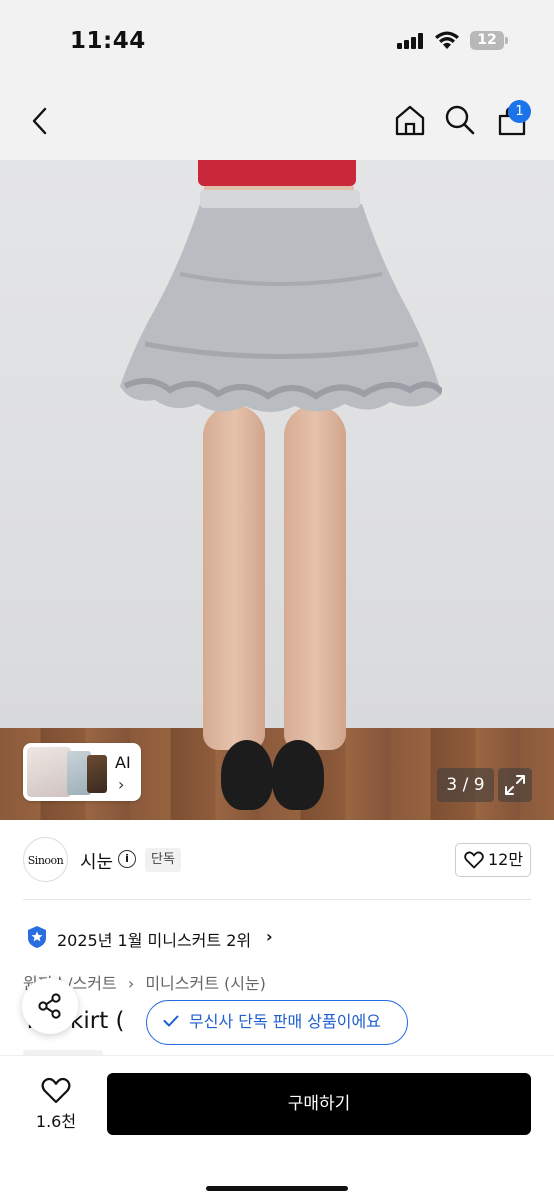  Describe the element at coordinates (56, 1121) in the screenshot. I see `like-count: 1.6천` at that location.